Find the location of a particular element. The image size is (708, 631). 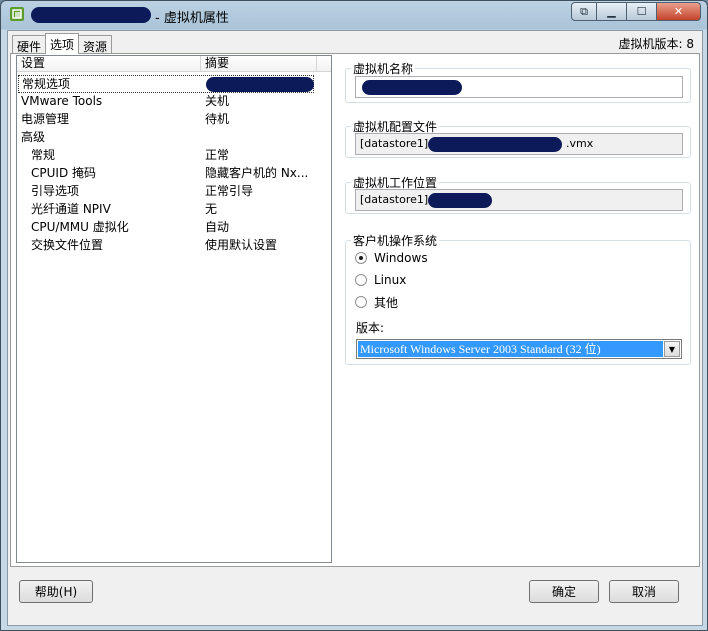

work-datastore-prefix: [datastore1] is located at coordinates (394, 199).